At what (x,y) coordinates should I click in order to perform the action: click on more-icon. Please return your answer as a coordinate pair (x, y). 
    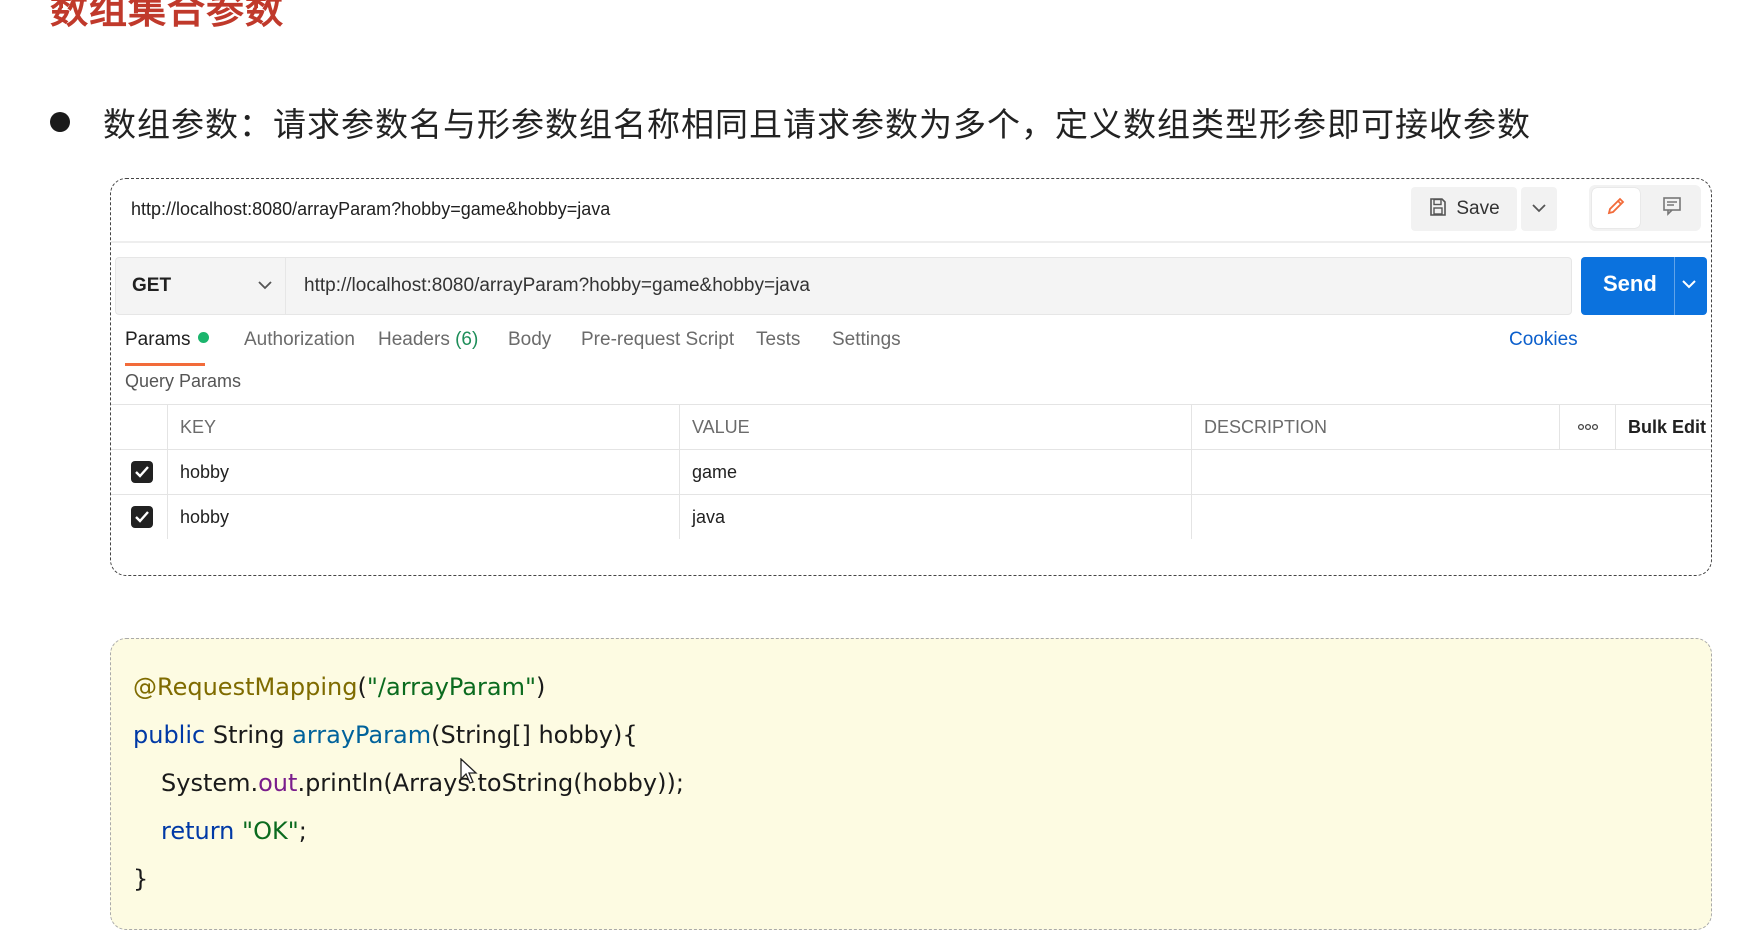
    Looking at the image, I should click on (1588, 427).